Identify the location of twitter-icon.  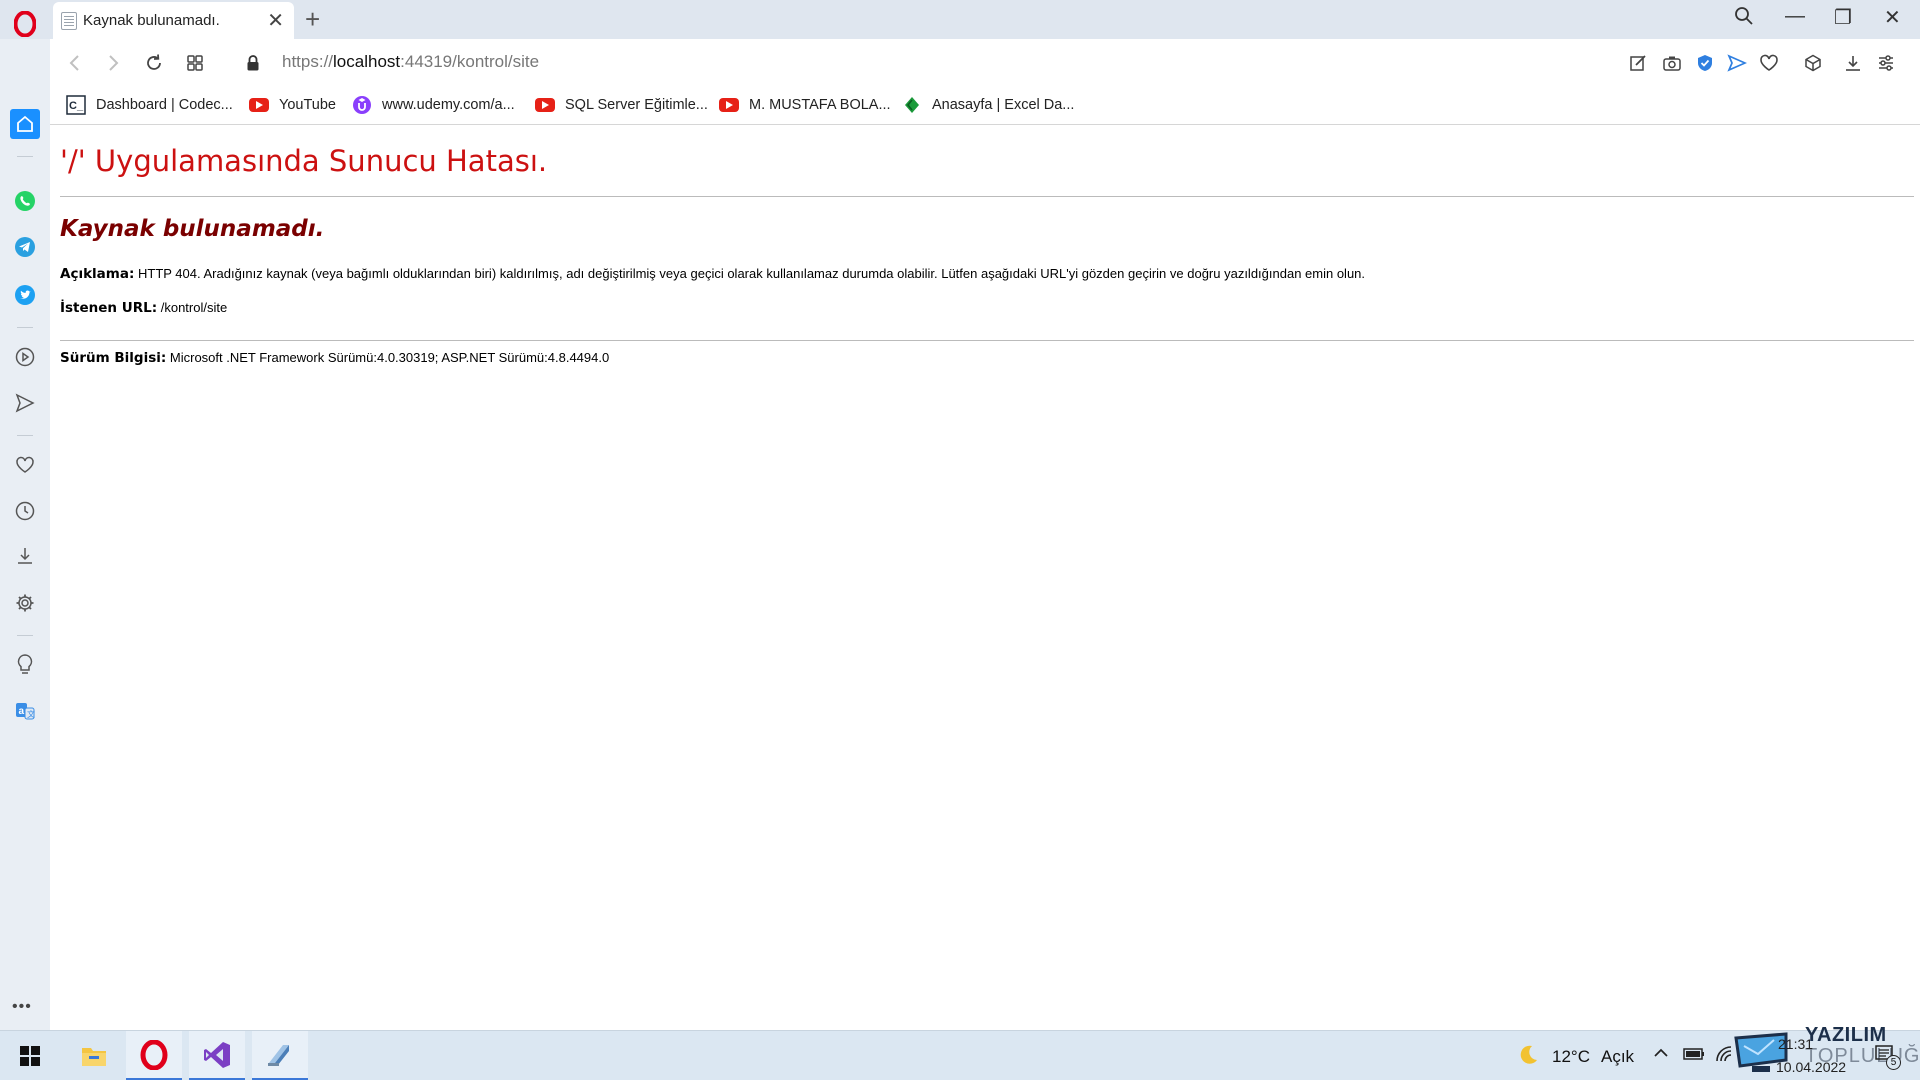
(25, 295).